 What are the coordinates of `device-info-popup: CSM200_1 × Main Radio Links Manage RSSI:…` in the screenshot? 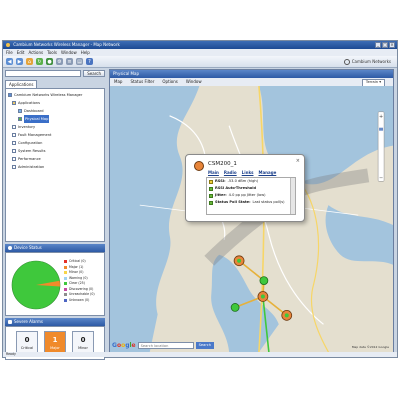 It's located at (245, 188).